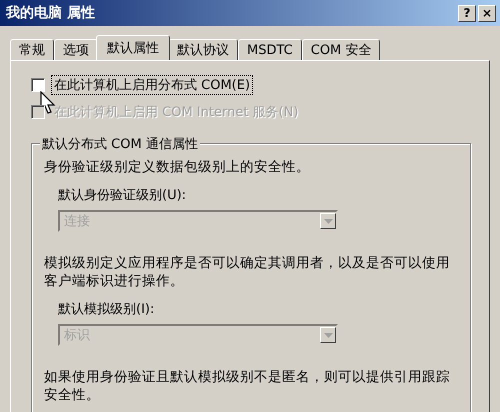 This screenshot has height=412, width=500. What do you see at coordinates (38, 85) in the screenshot?
I see `checkbox` at bounding box center [38, 85].